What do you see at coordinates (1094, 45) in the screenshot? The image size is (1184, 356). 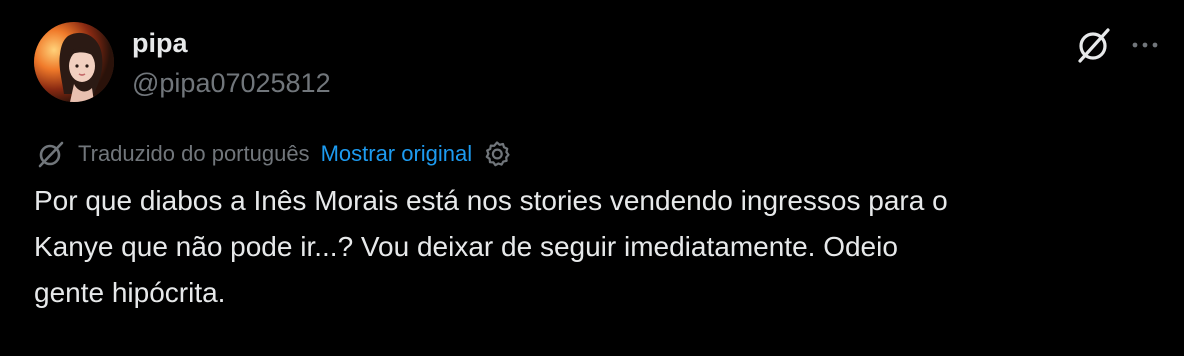 I see `grok-icon` at bounding box center [1094, 45].